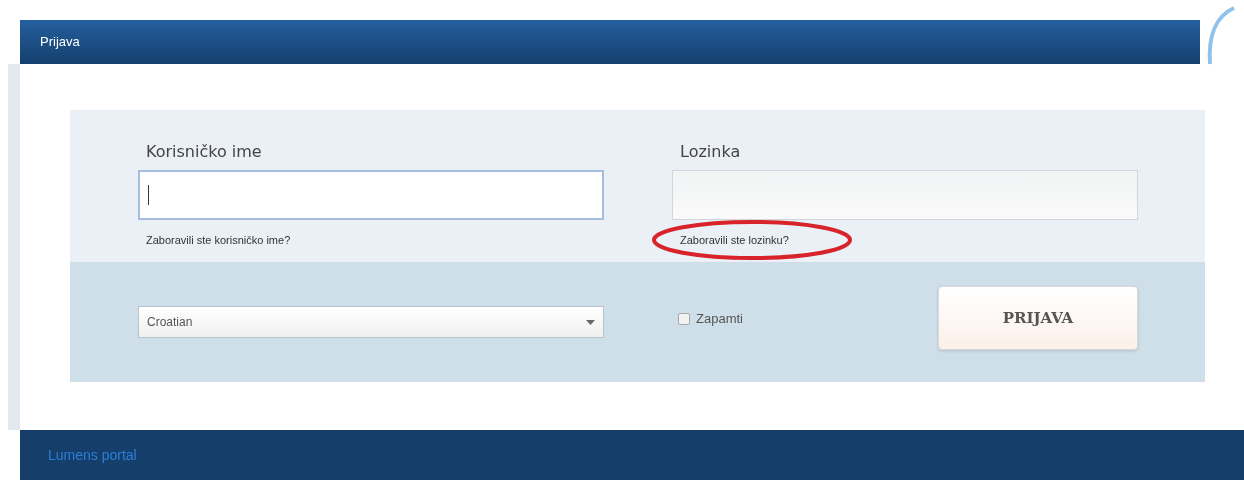 The height and width of the screenshot is (480, 1244). I want to click on forgot-link: Zaboravili ste korisničko ime?, so click(218, 240).